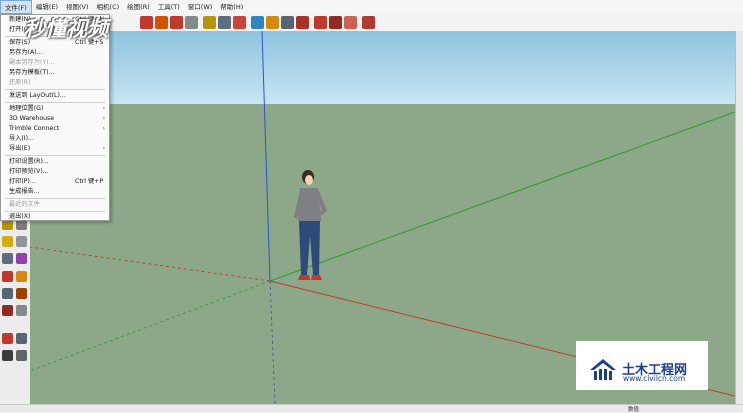  What do you see at coordinates (77, 7) in the screenshot?
I see `menu-view: 视图(V)` at bounding box center [77, 7].